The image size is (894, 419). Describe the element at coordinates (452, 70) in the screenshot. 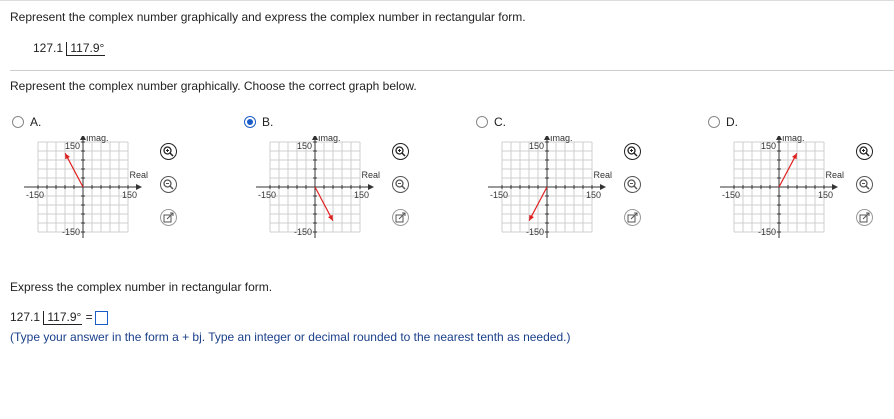

I see `divider` at that location.